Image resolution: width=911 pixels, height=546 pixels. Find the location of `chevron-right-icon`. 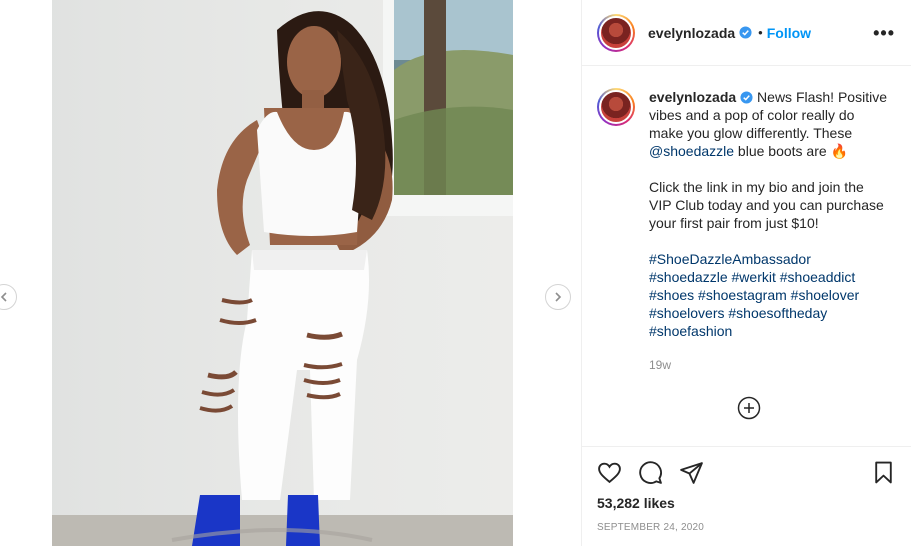

chevron-right-icon is located at coordinates (558, 297).